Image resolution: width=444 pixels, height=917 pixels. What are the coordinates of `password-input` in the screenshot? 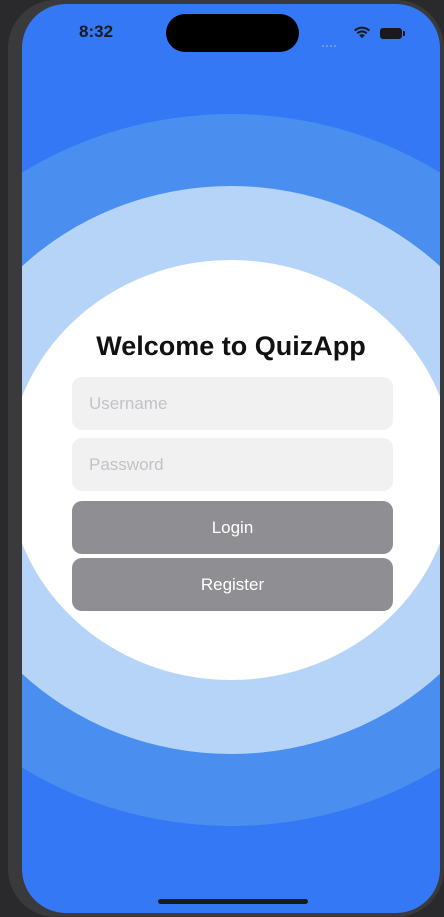 It's located at (232, 464).